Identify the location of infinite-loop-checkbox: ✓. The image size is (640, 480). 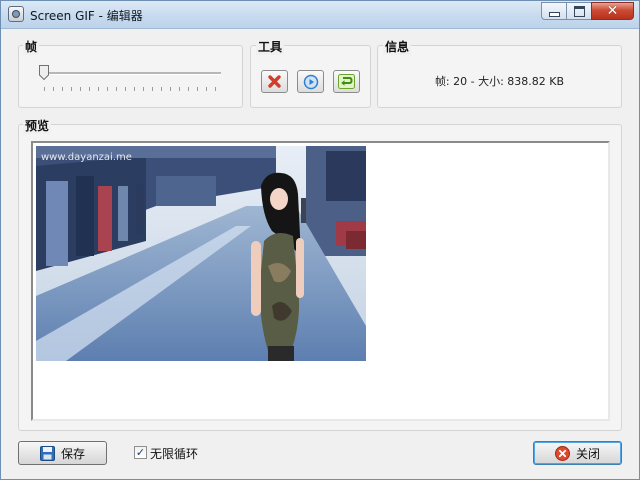
(140, 452).